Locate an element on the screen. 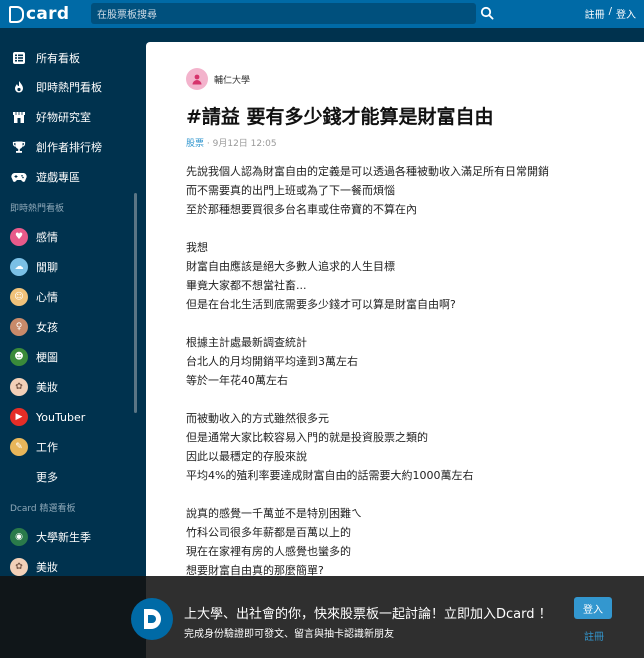 The height and width of the screenshot is (658, 644). post-category-link: 股票 is located at coordinates (195, 144).